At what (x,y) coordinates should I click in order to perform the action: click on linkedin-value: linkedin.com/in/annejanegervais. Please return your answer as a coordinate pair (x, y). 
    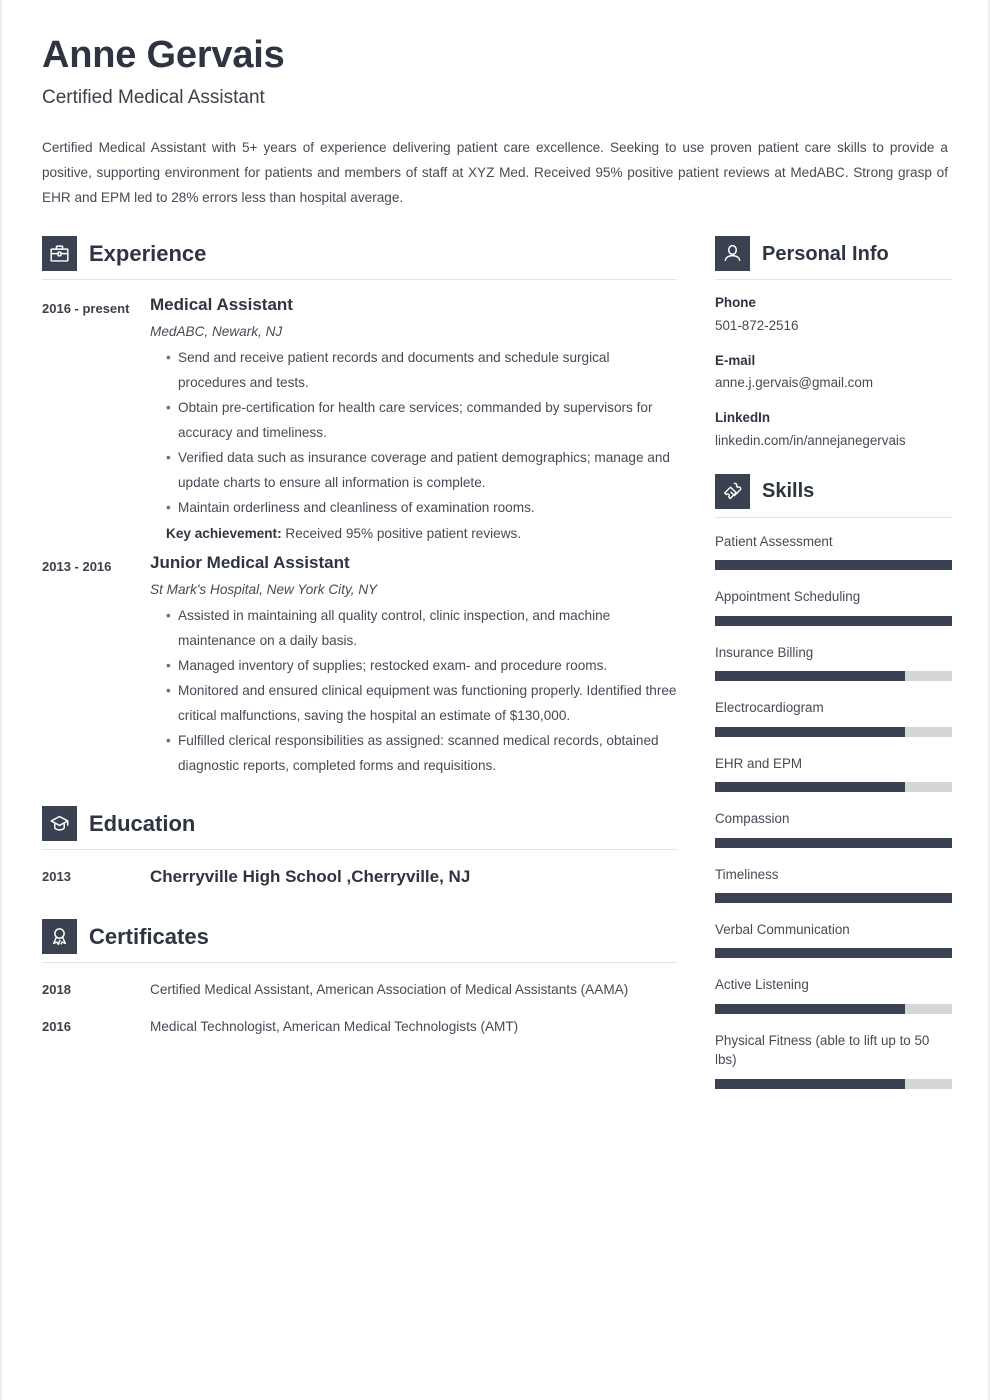
    Looking at the image, I should click on (833, 441).